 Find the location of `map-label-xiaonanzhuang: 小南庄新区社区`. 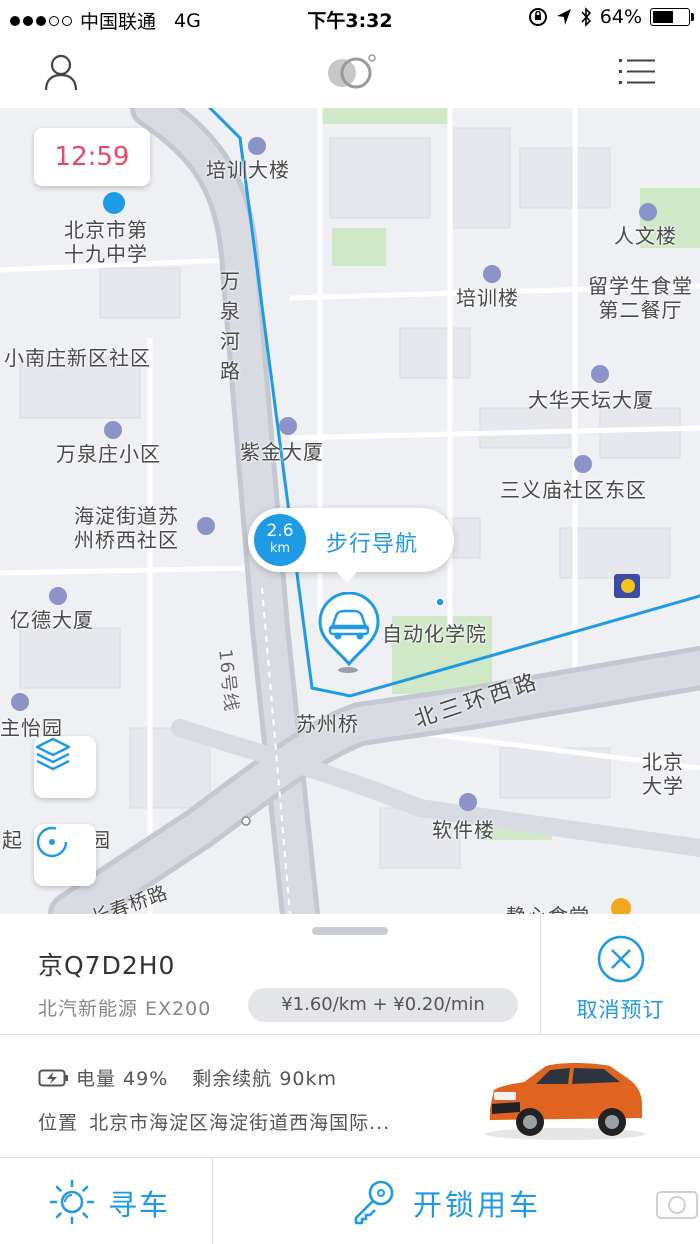

map-label-xiaonanzhuang: 小南庄新区社区 is located at coordinates (77, 358).